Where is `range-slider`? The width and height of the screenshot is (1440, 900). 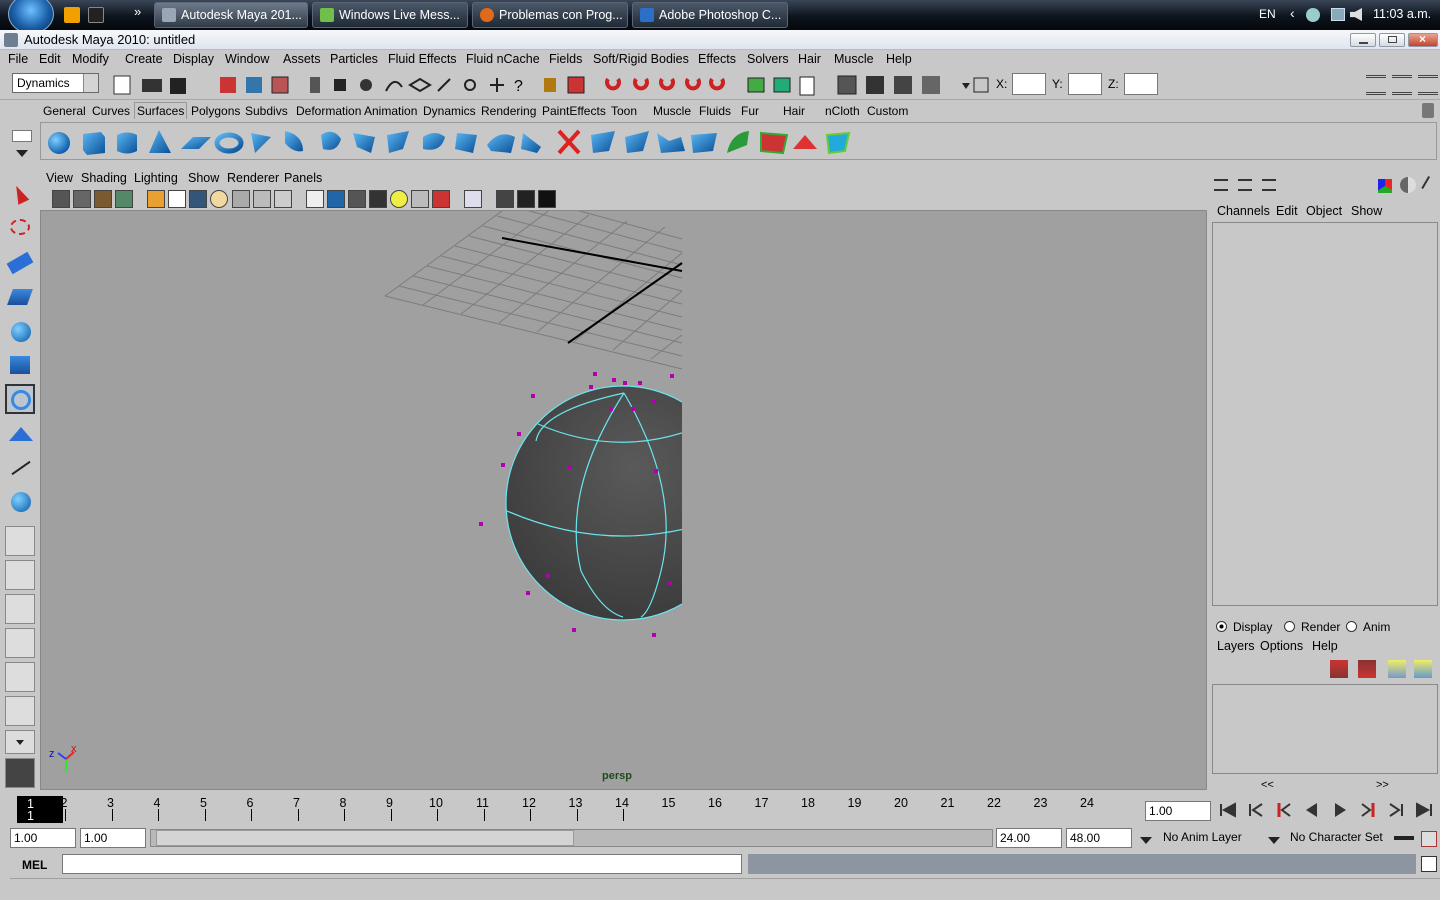 range-slider is located at coordinates (571, 838).